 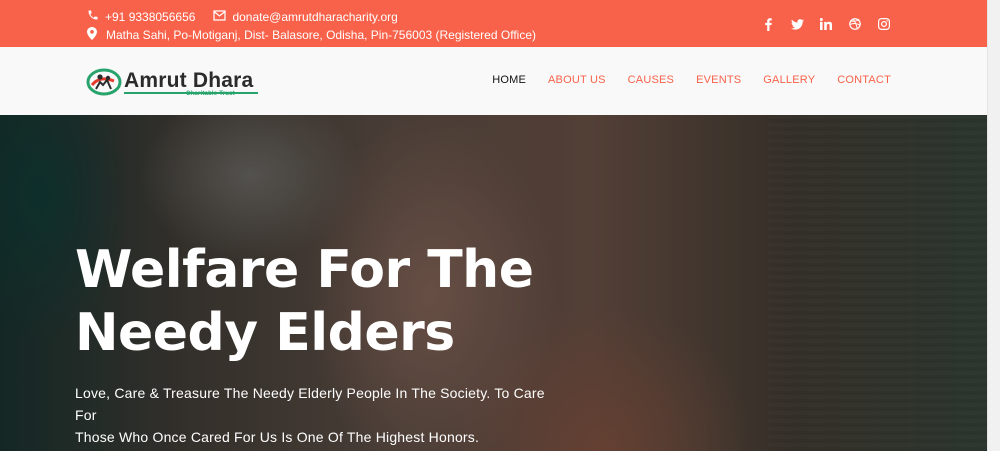 I want to click on twitter-icon, so click(x=797, y=24).